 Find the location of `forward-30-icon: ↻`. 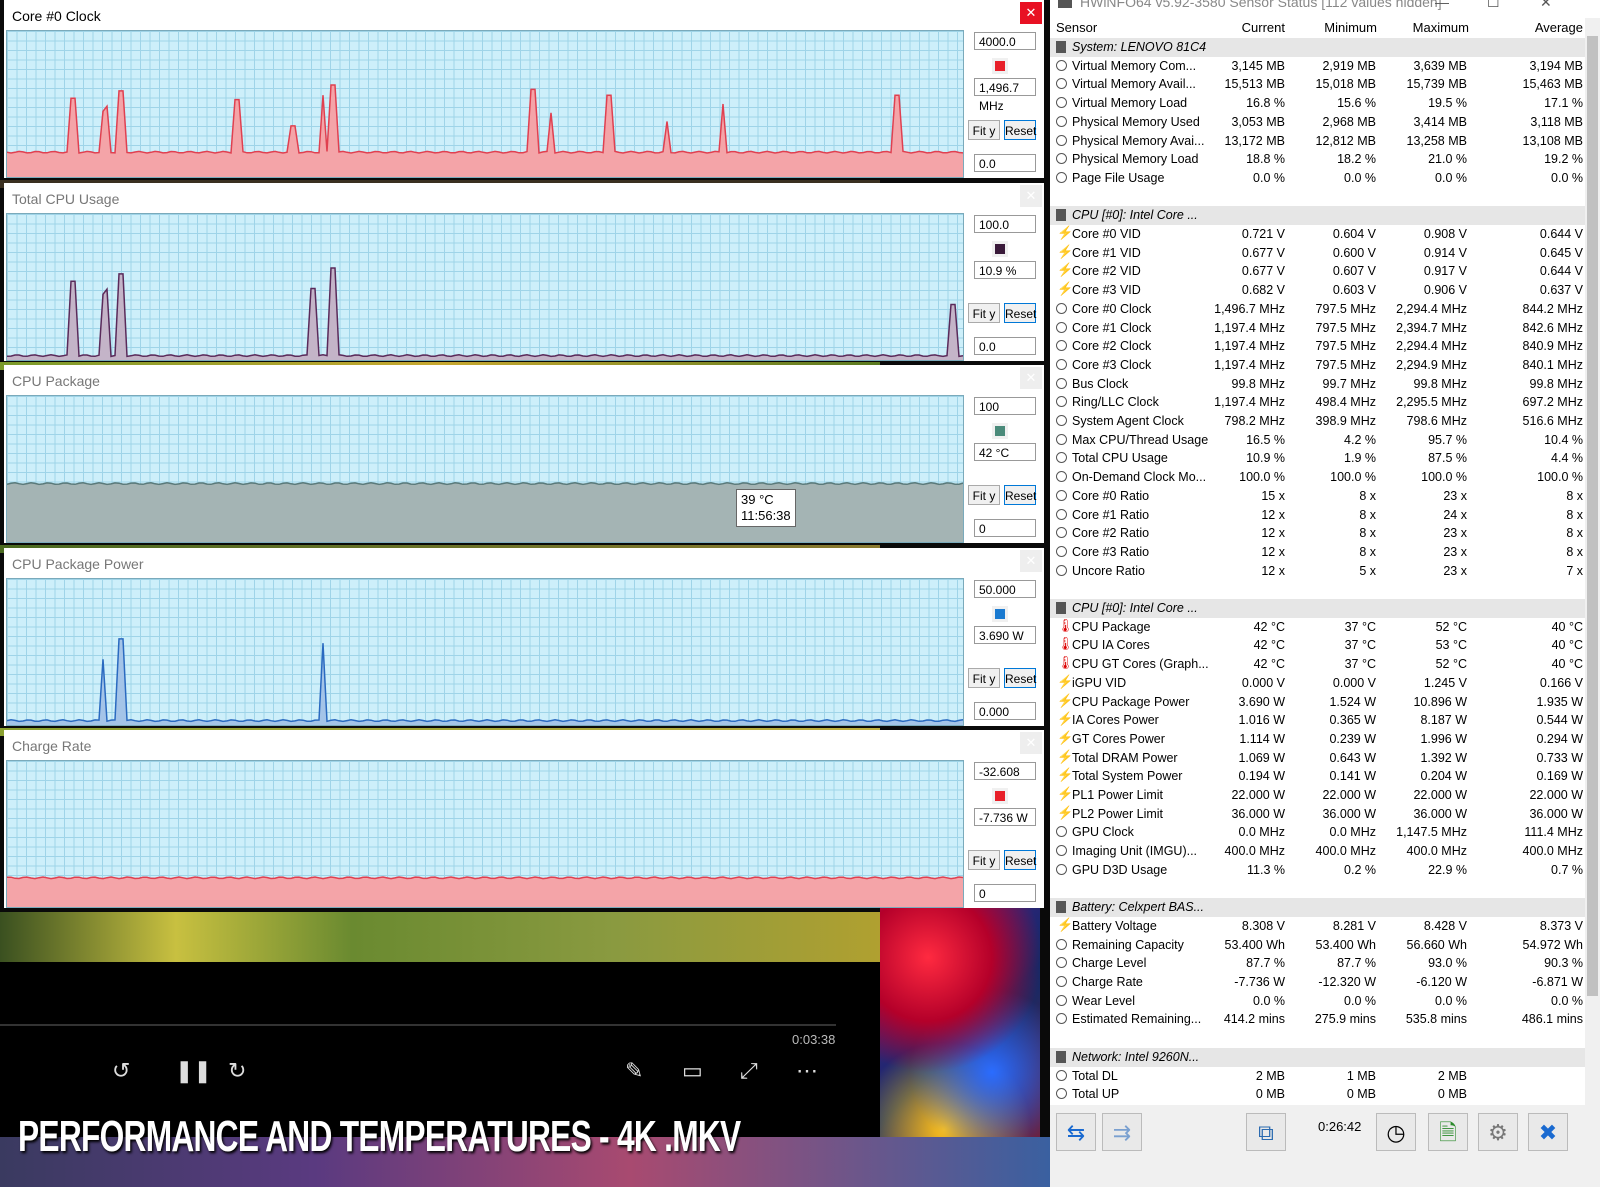

forward-30-icon: ↻ is located at coordinates (237, 1071).